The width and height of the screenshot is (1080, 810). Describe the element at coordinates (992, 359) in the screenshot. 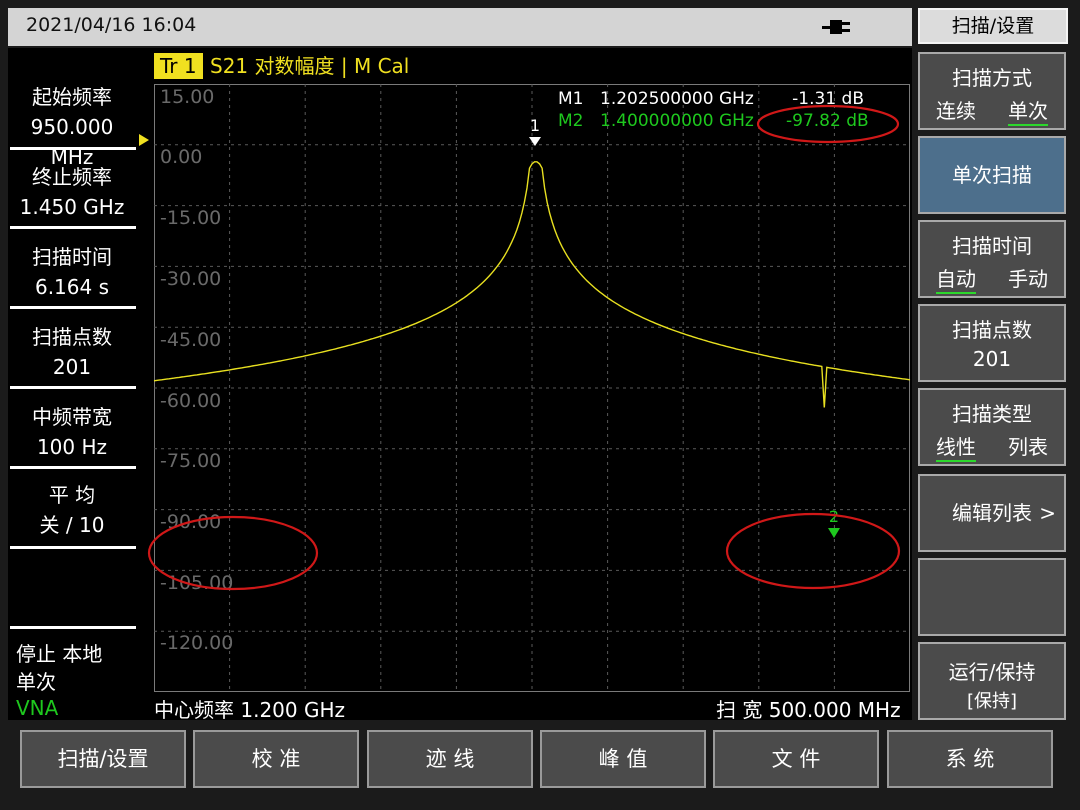

I see `sweep-points-key-value: 201` at that location.